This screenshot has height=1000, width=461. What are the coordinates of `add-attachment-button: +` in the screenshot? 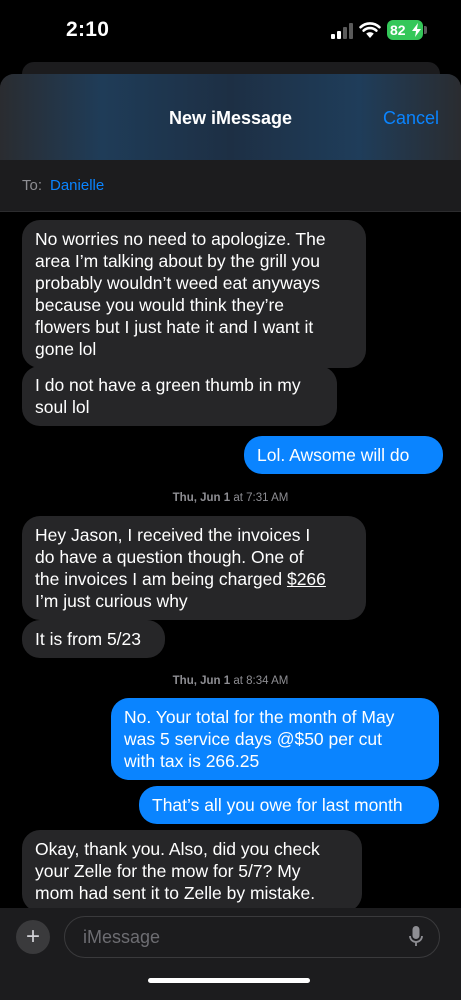 It's located at (33, 937).